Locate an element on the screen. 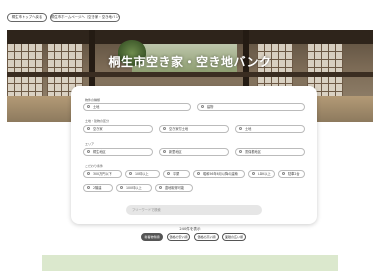 Image resolution: width=380 pixels, height=271 pixels. hero-shoji-left is located at coordinates (25, 70).